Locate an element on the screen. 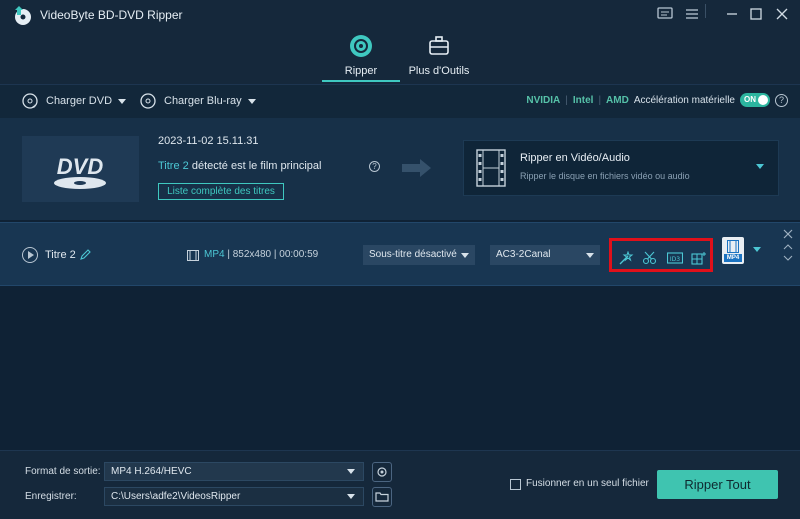  edit-tools-highlight: ID3 is located at coordinates (661, 255).